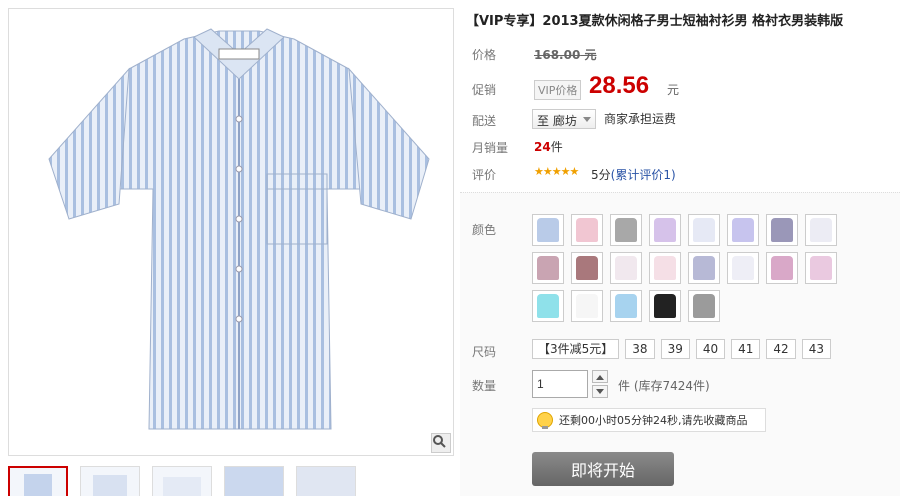  Describe the element at coordinates (484, 352) in the screenshot. I see `size-label: 尺码` at that location.